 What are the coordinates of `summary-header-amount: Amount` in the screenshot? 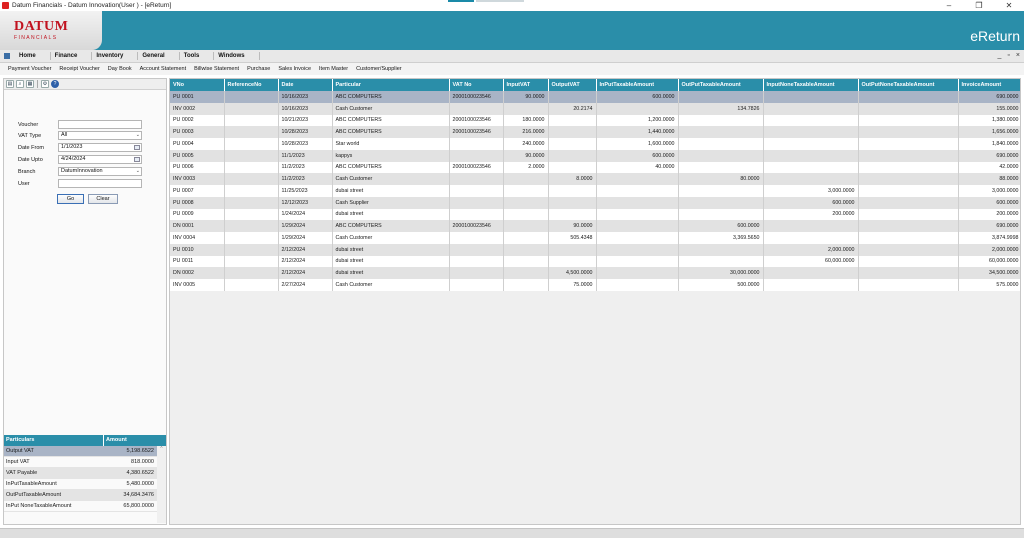 It's located at (130, 440).